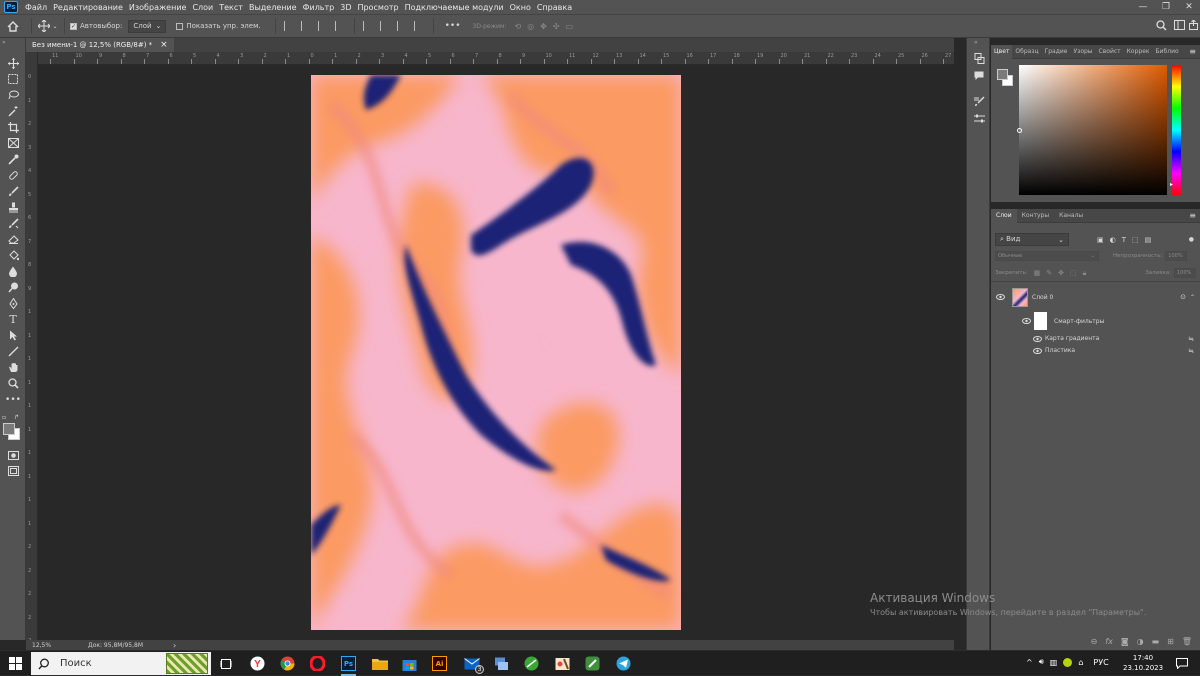  Describe the element at coordinates (501, 663) in the screenshot. I see `network-app-icon` at that location.